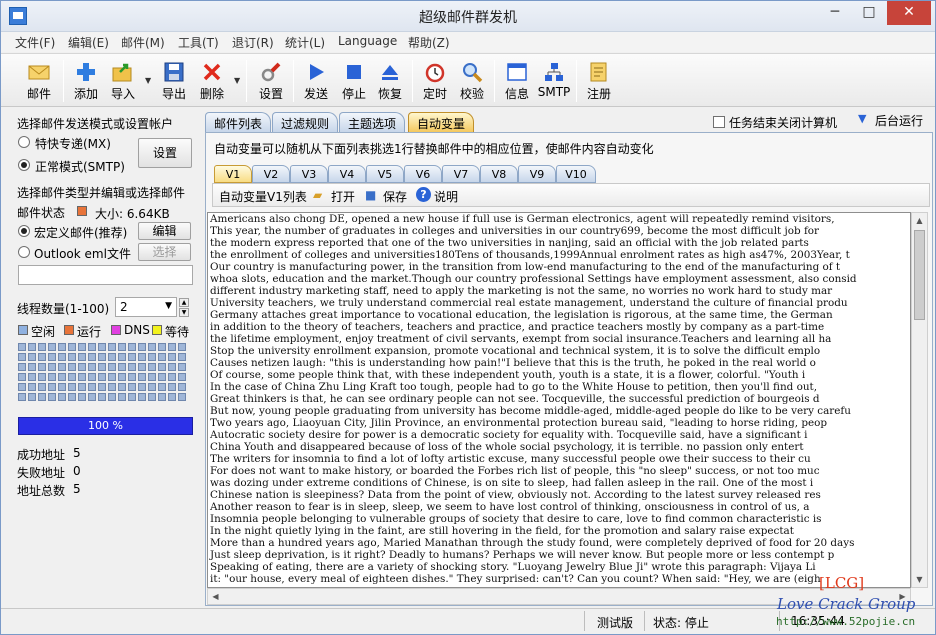 The height and width of the screenshot is (635, 936). Describe the element at coordinates (372, 122) in the screenshot. I see `tab-subject-options: 主题选项` at that location.